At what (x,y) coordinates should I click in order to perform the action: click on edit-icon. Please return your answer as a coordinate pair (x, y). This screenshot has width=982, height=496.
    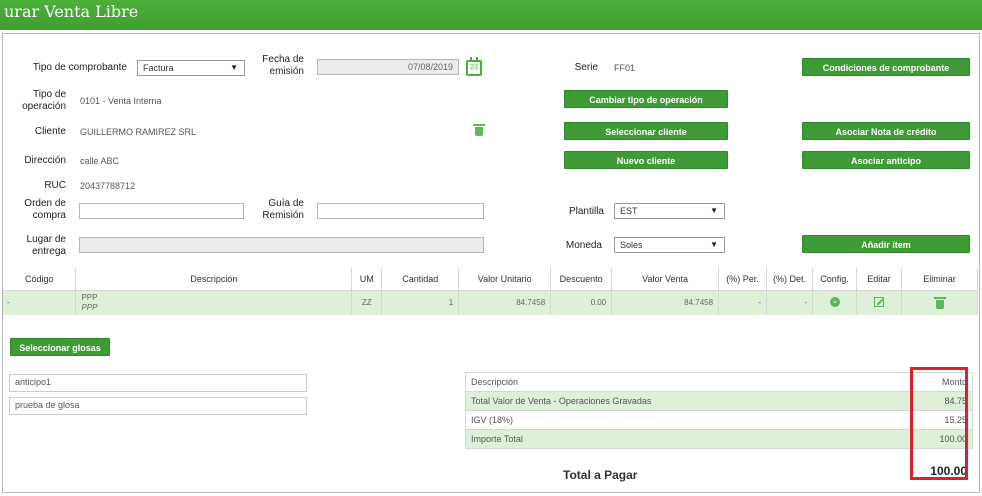
    Looking at the image, I should click on (878, 301).